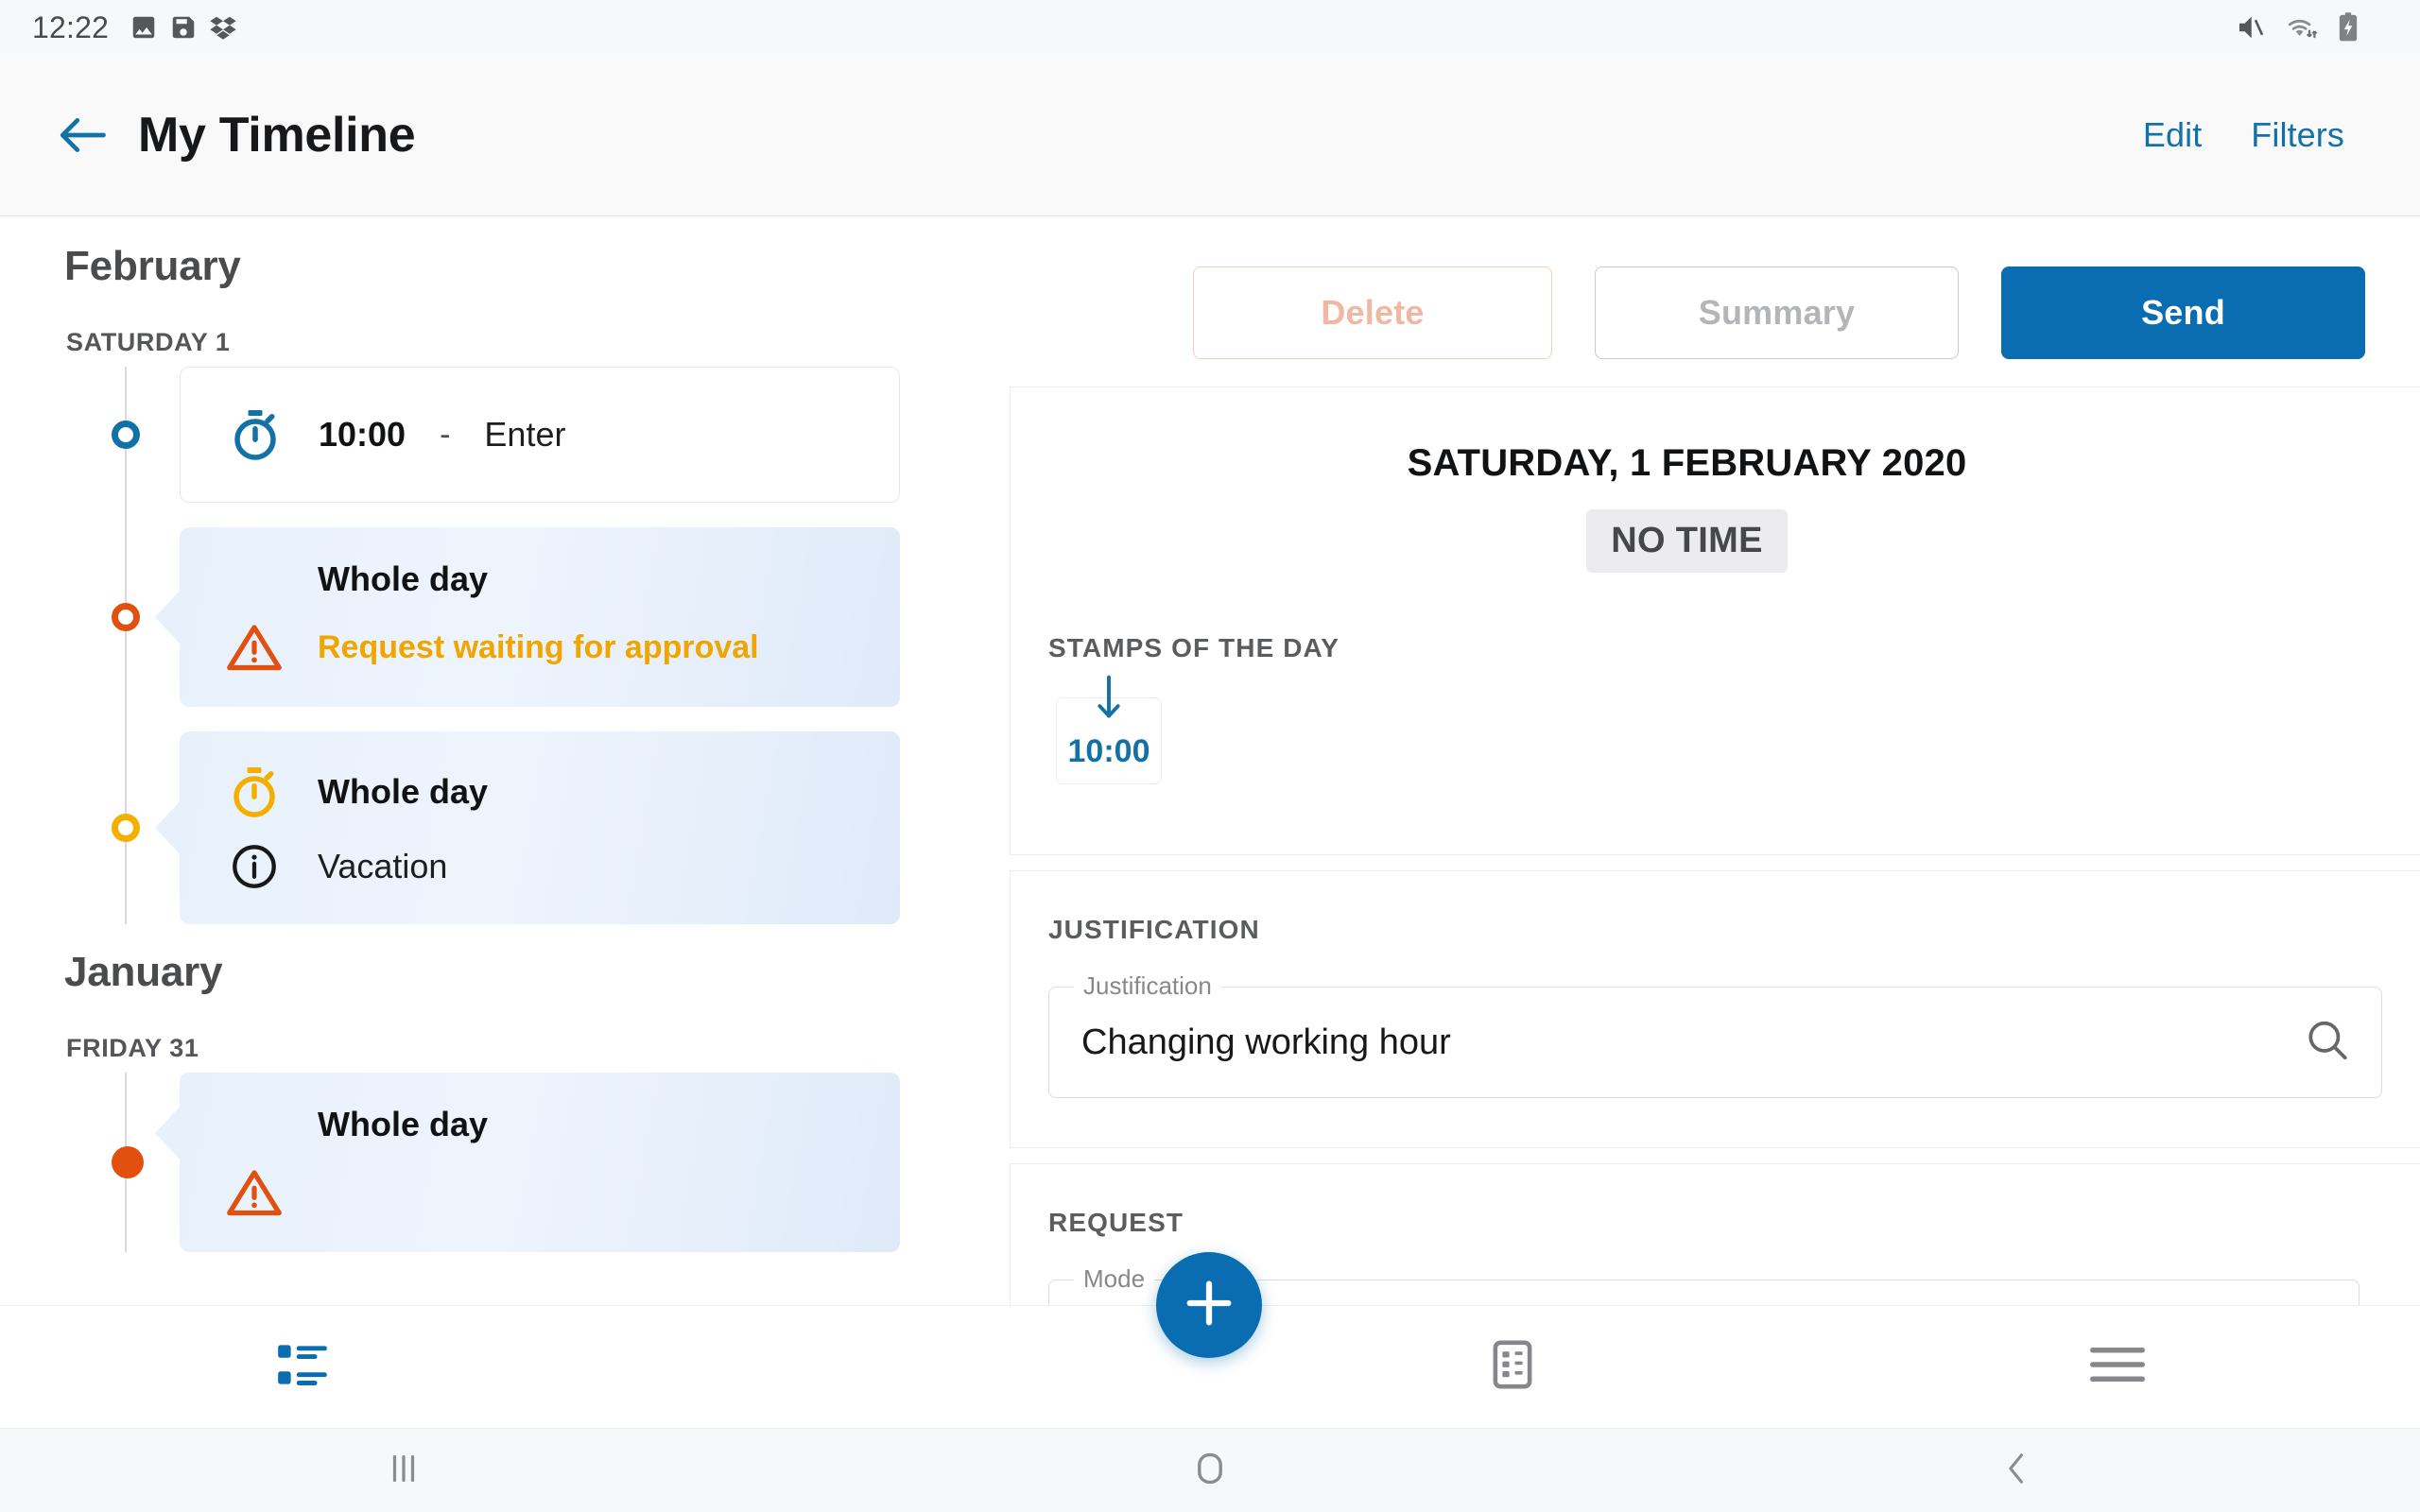 The image size is (2420, 1512). Describe the element at coordinates (126, 435) in the screenshot. I see `timeline-dot-blue-ring` at that location.